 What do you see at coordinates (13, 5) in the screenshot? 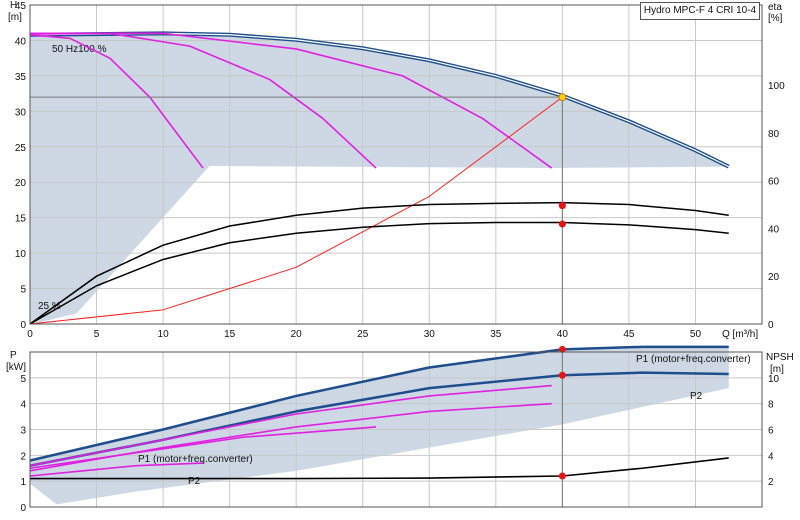
I see `y-axis-label: H` at bounding box center [13, 5].